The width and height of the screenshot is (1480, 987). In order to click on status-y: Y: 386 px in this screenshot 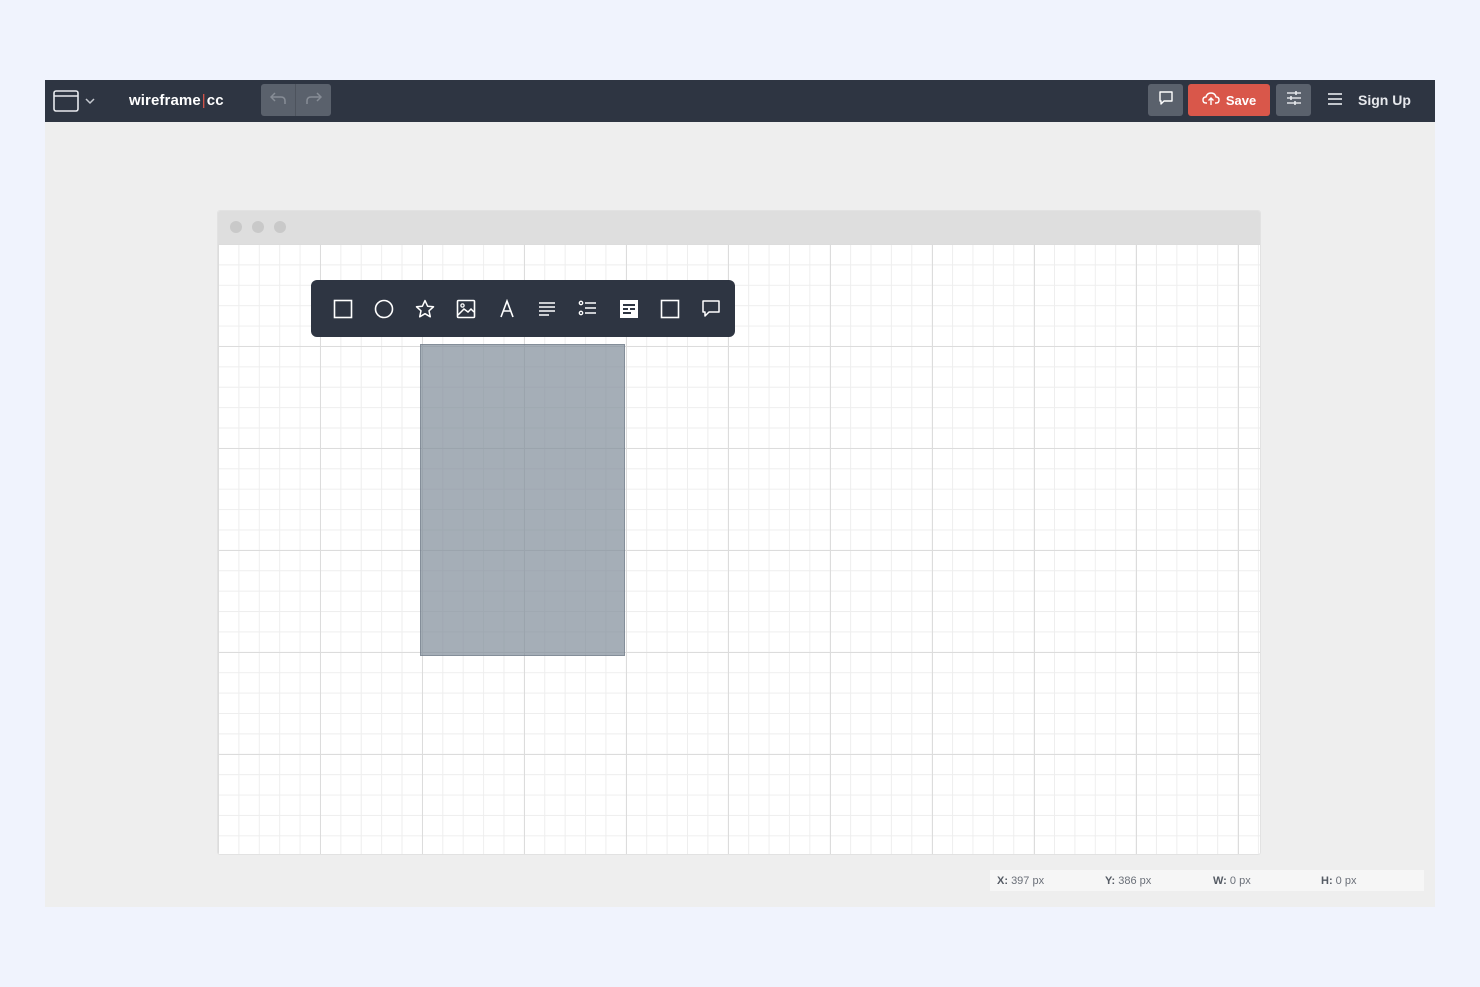, I will do `click(1128, 881)`.